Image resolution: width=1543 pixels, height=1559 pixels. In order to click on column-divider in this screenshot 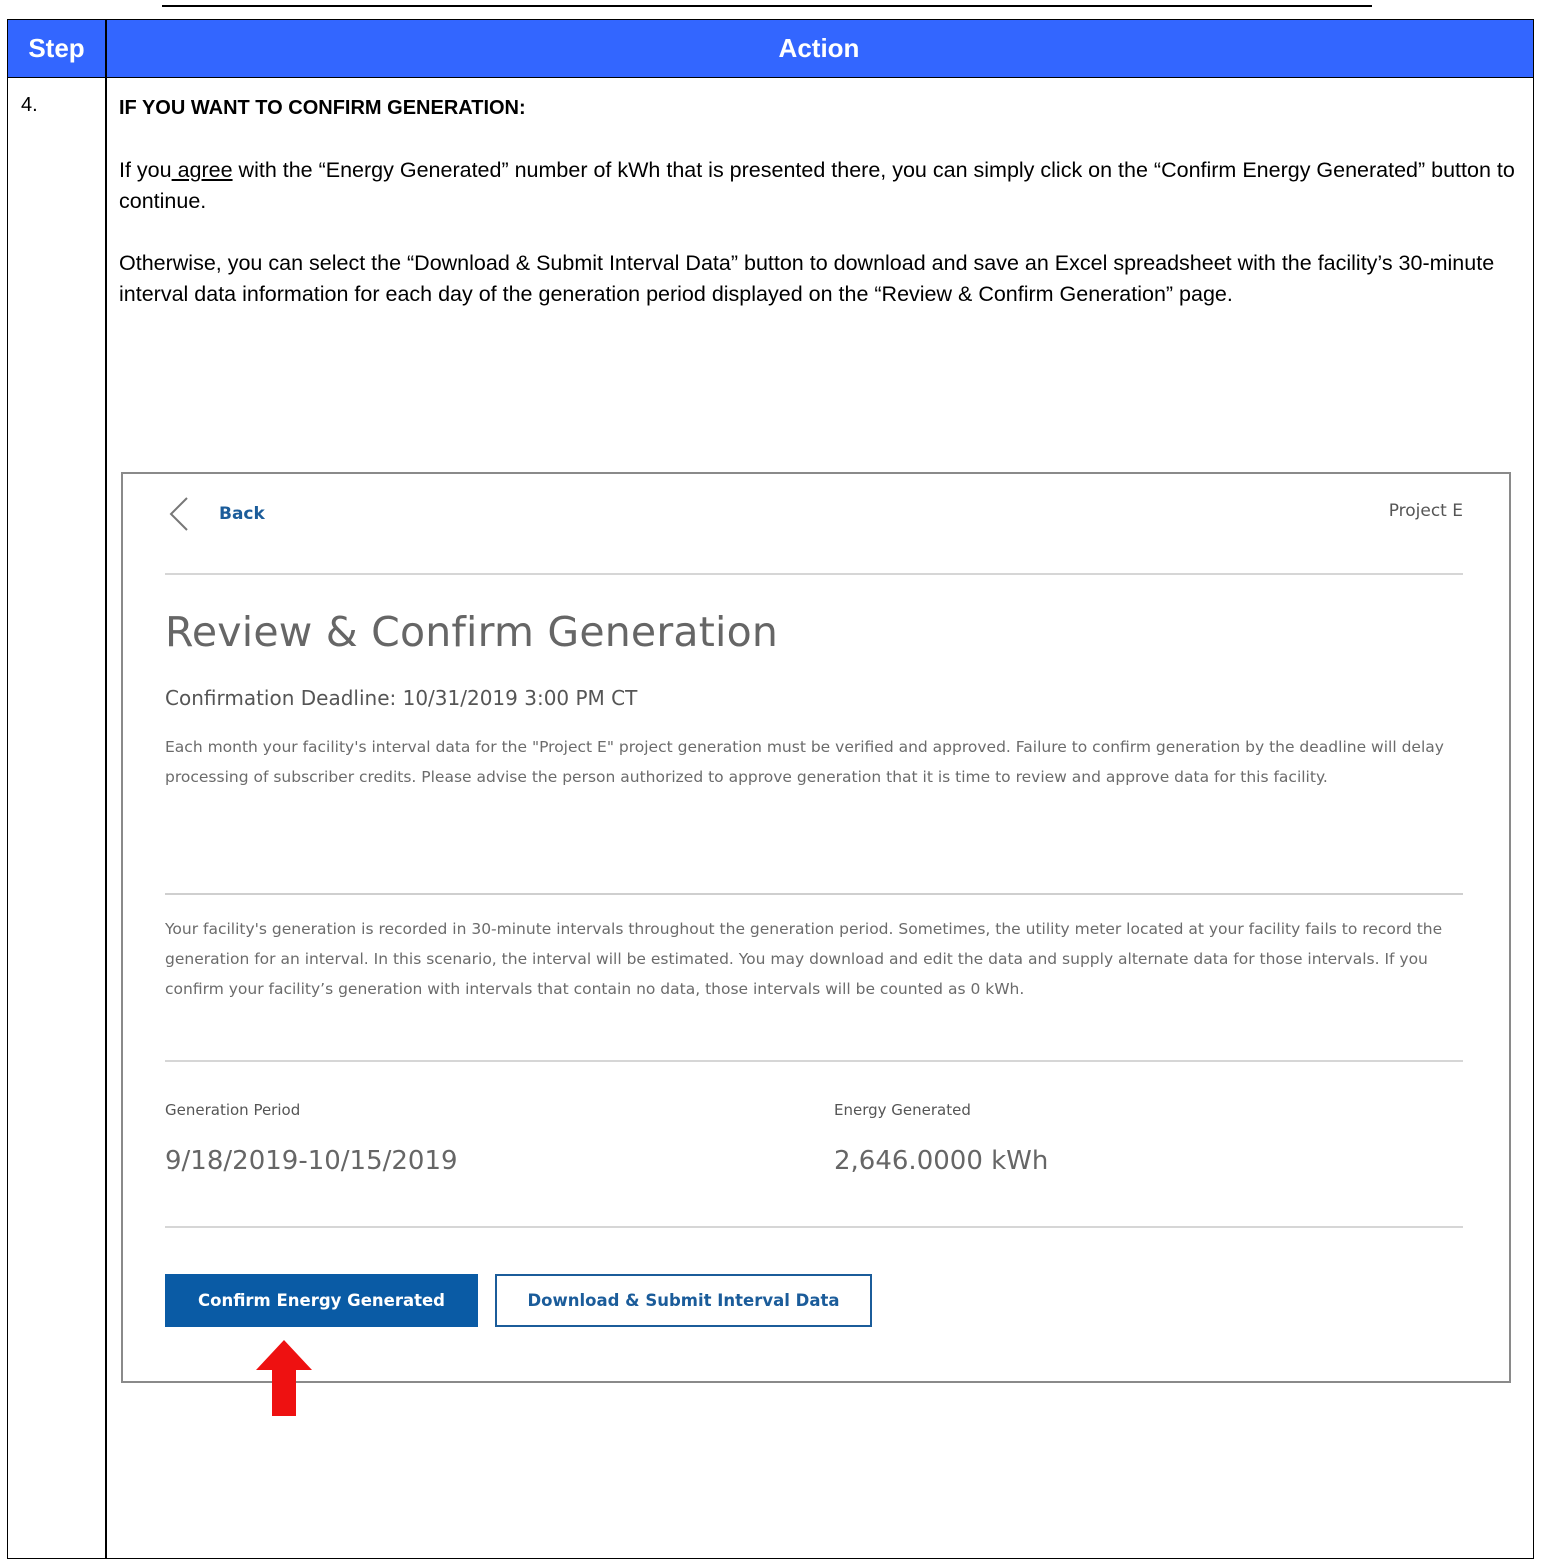, I will do `click(106, 789)`.